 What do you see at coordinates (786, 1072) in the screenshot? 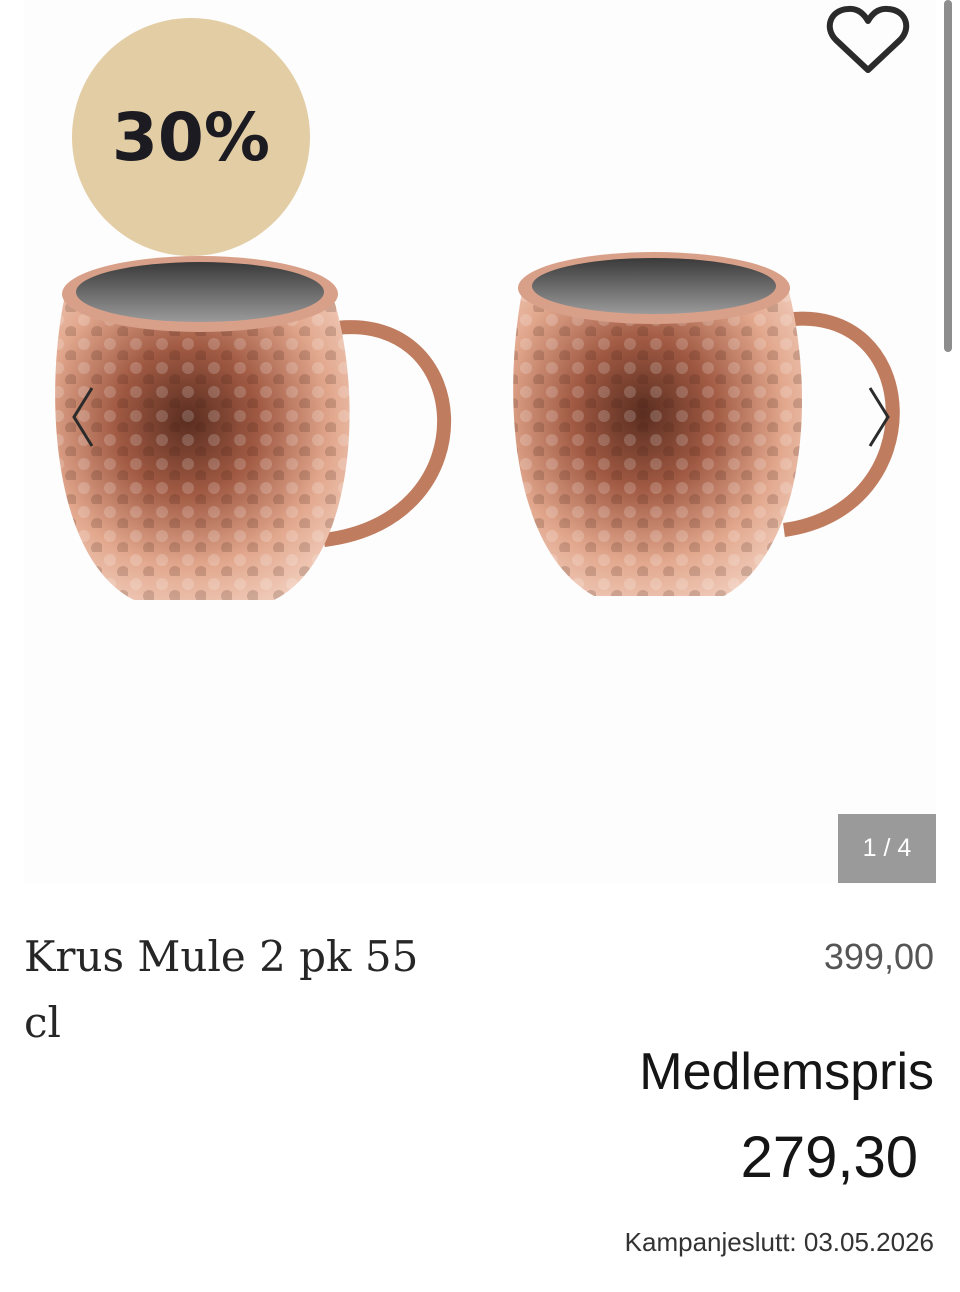
I see `member-price-label: Medlemspris` at bounding box center [786, 1072].